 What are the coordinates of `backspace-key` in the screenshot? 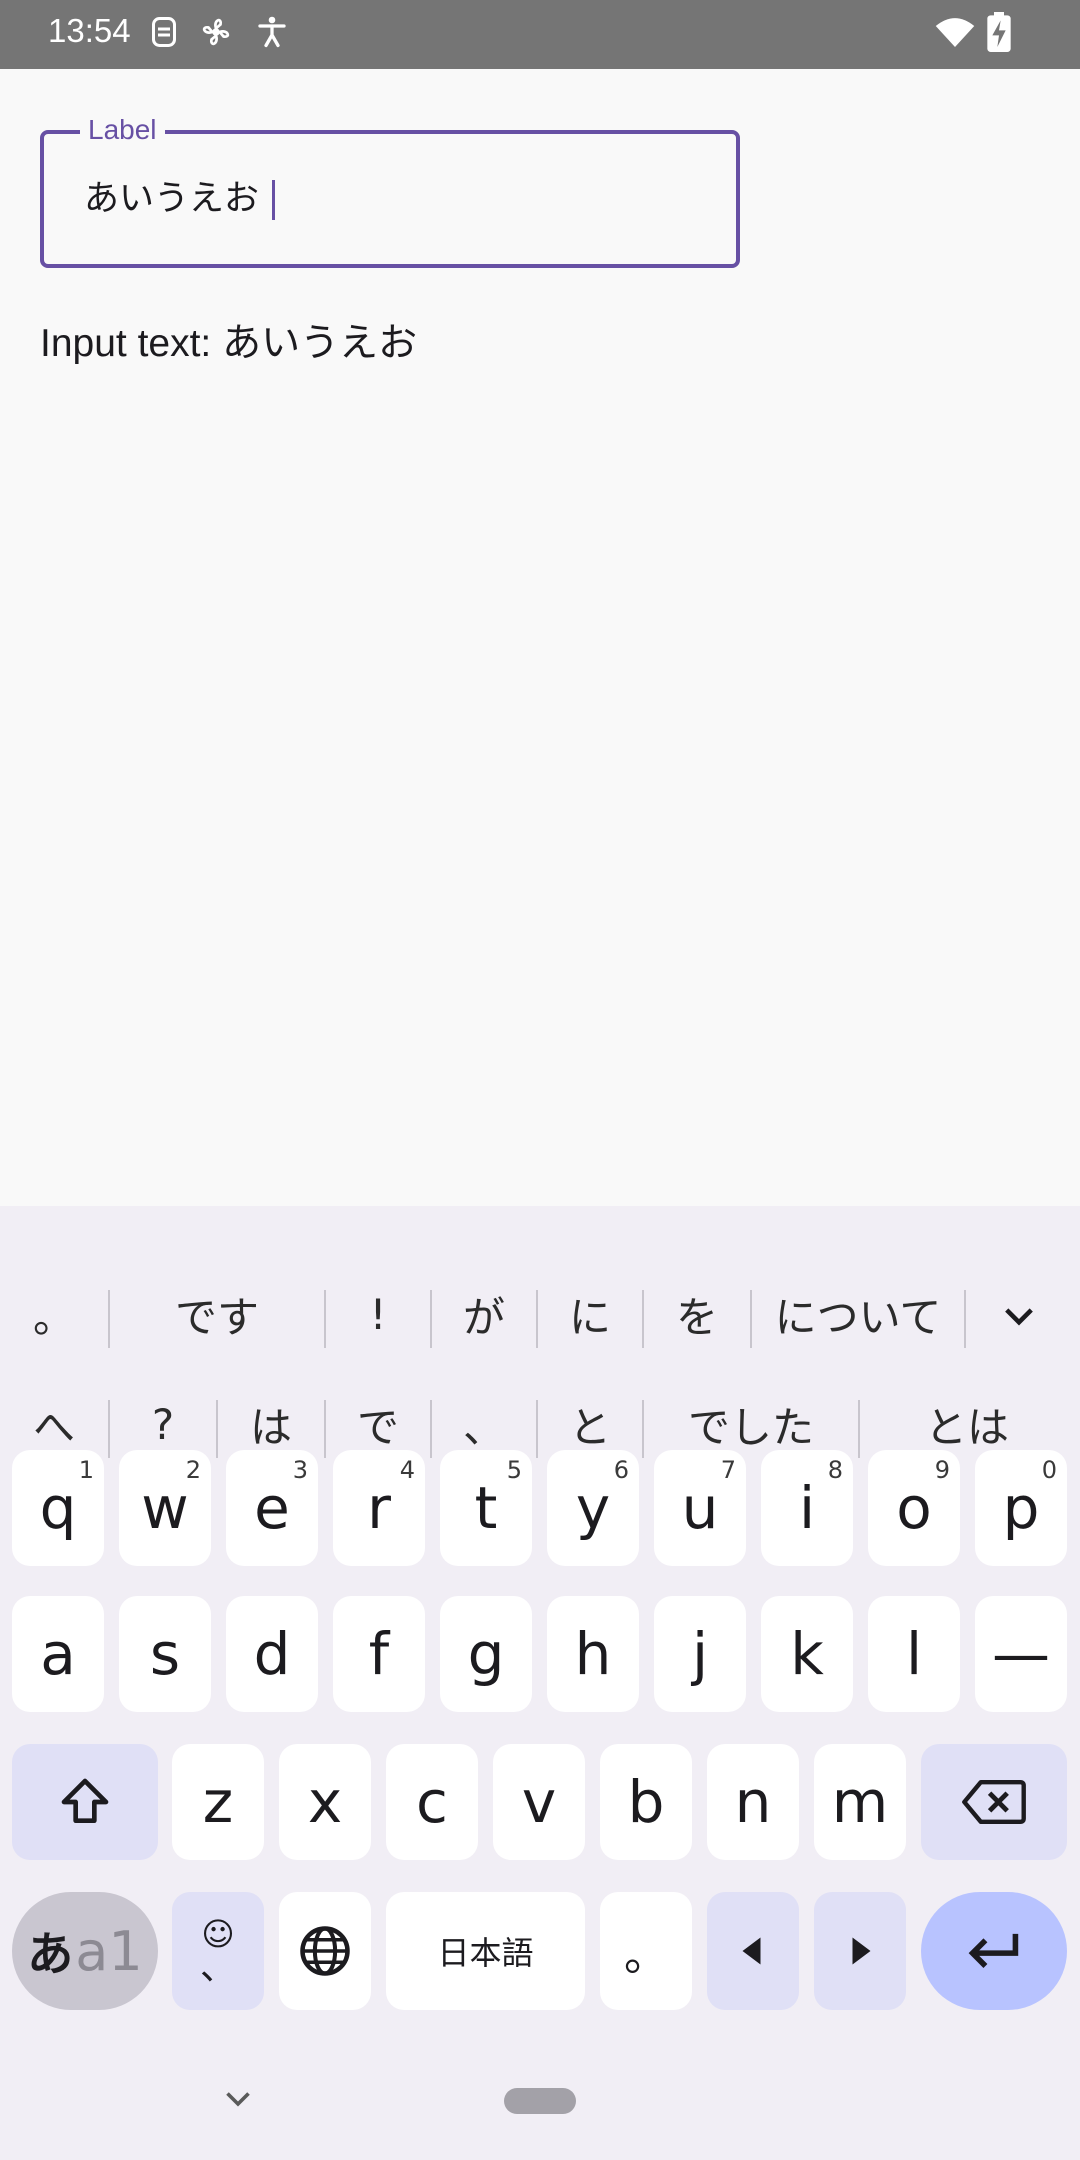 It's located at (994, 1802).